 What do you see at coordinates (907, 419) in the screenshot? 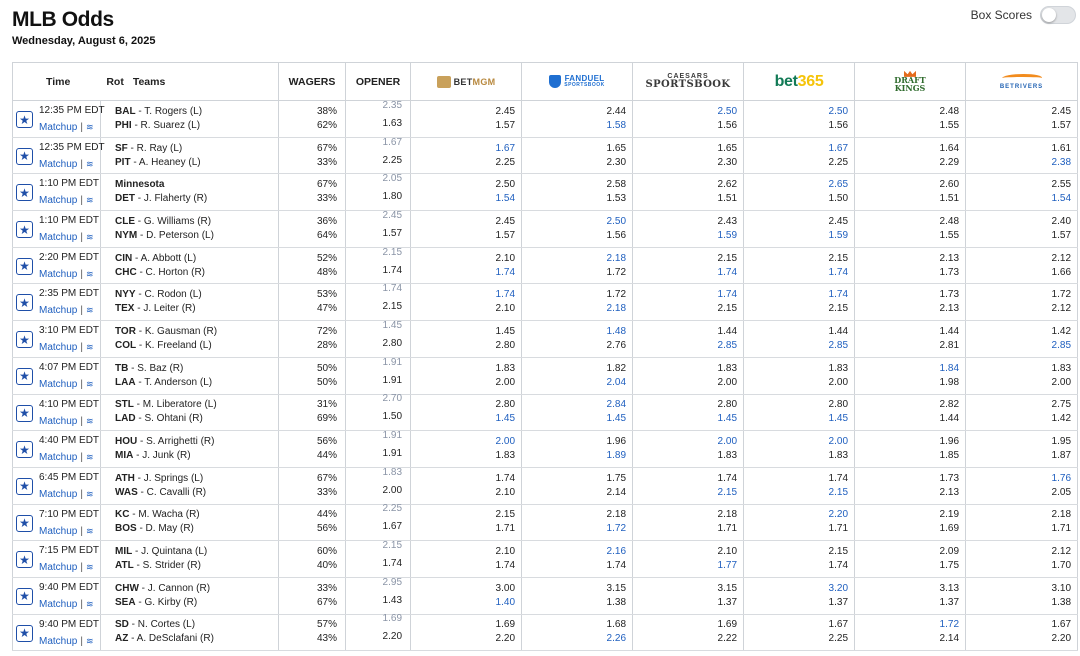
I see `home-odds: 1.44` at bounding box center [907, 419].